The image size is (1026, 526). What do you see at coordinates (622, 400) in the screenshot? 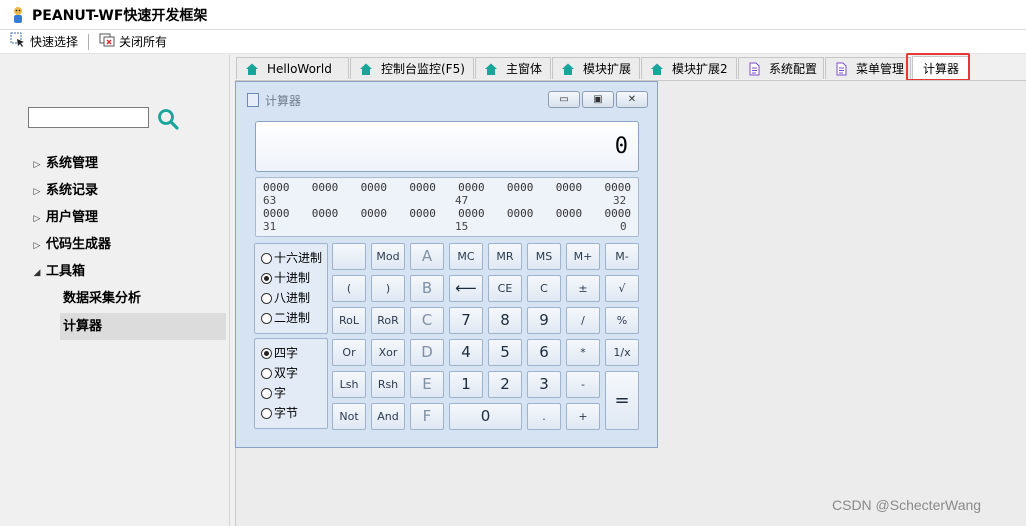
I see `key-equals: =` at bounding box center [622, 400].